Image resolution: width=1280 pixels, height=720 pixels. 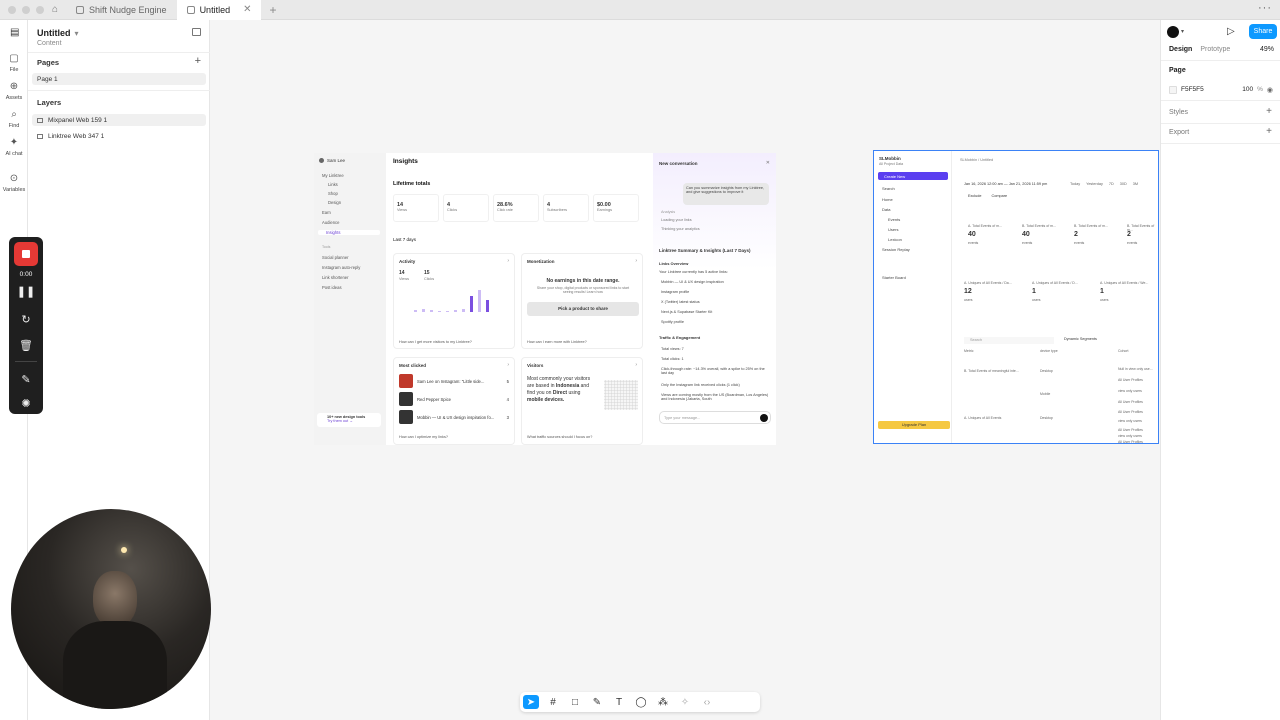 I want to click on maximize-window-icon, so click(x=40, y=9).